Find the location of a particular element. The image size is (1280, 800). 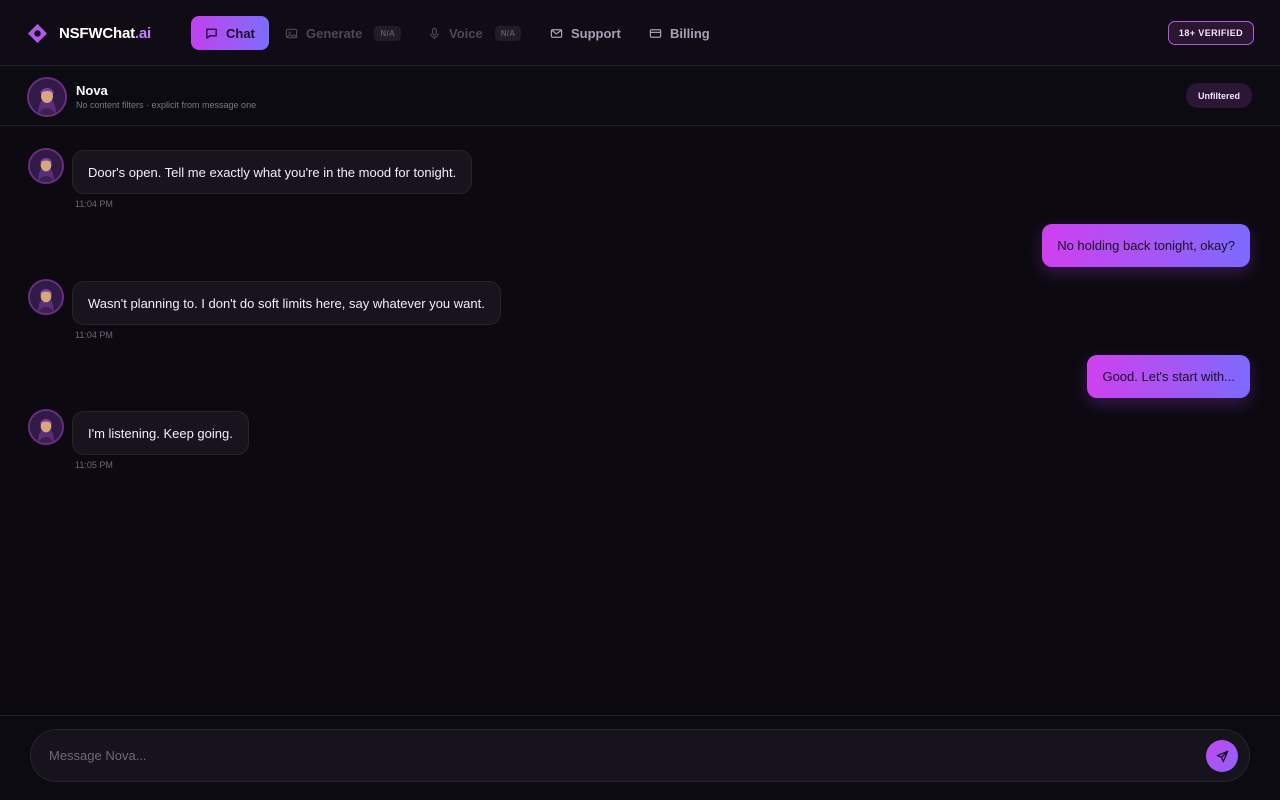

user-message: No holding back tonight, okay? is located at coordinates (1146, 245).